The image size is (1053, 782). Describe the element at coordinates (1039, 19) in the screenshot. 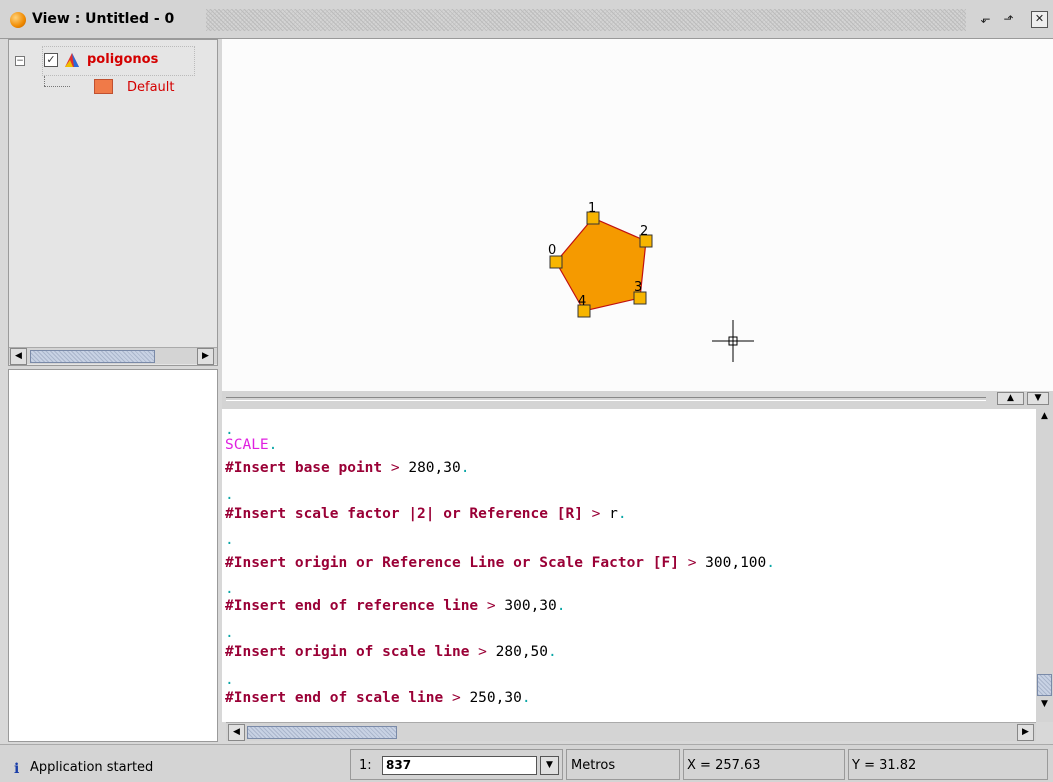

I see `close-icon: ✕` at that location.